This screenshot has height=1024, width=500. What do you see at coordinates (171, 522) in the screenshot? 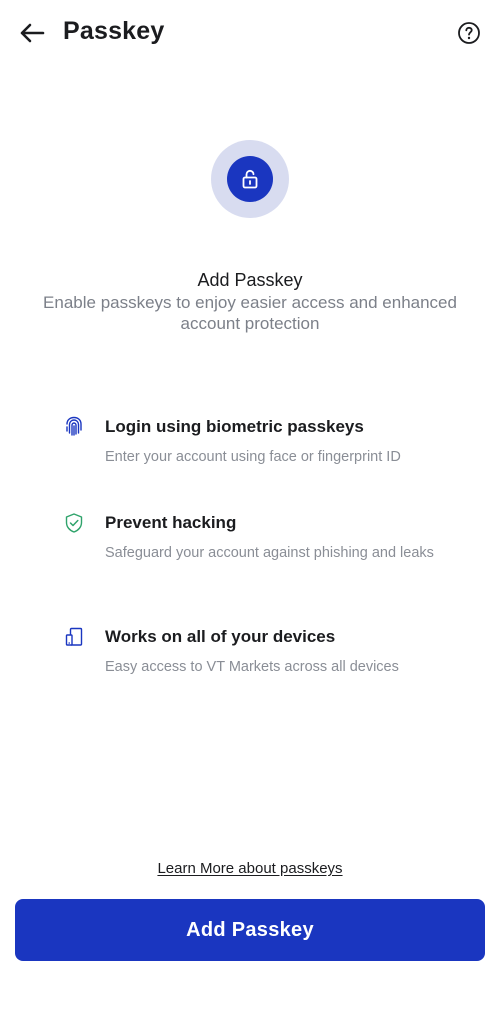
I see `feature-title: Prevent hacking` at bounding box center [171, 522].